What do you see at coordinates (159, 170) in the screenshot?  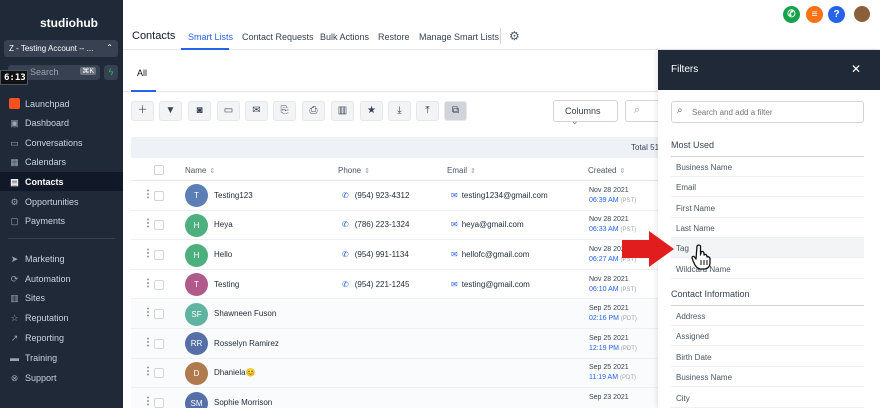 I see `select-all-checkbox` at bounding box center [159, 170].